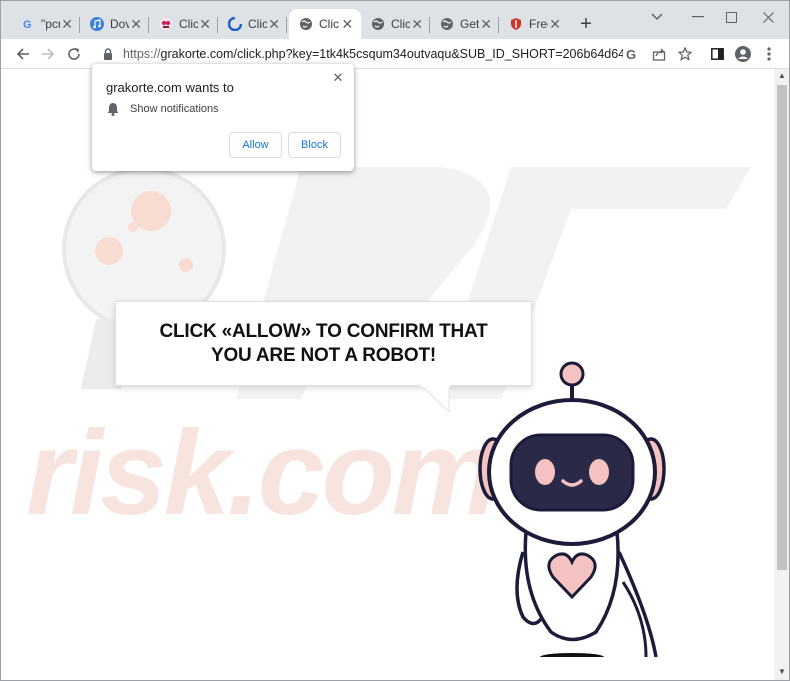 Image resolution: width=790 pixels, height=681 pixels. I want to click on tab-7: Free ✕, so click(533, 24).